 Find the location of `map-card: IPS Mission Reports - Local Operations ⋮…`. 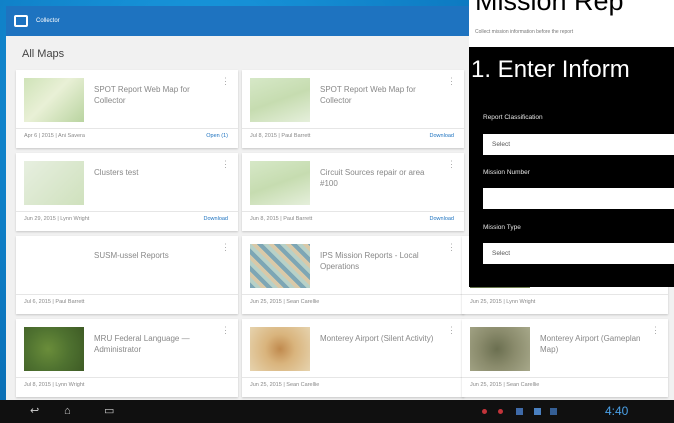

map-card: IPS Mission Reports - Local Operations ⋮… is located at coordinates (353, 275).